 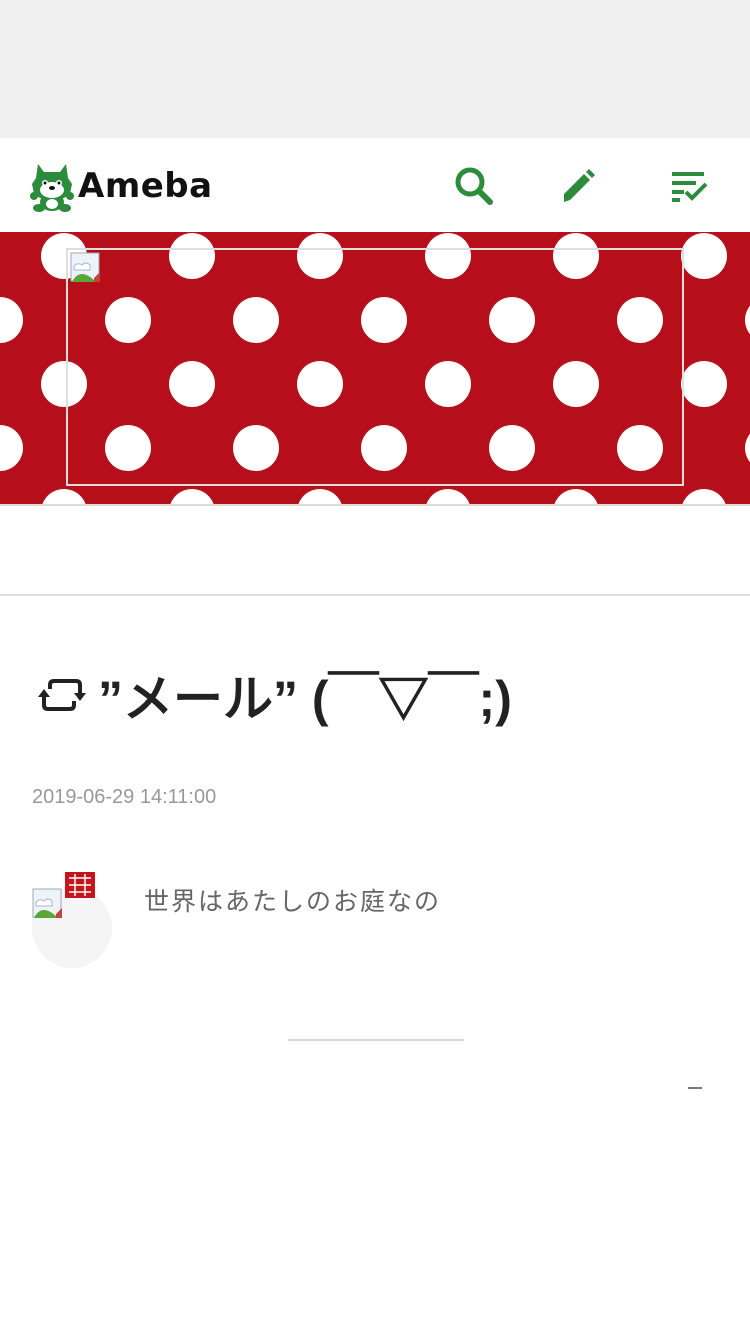 I want to click on article-title: ”メール” (￣▽￣;), so click(x=305, y=699).